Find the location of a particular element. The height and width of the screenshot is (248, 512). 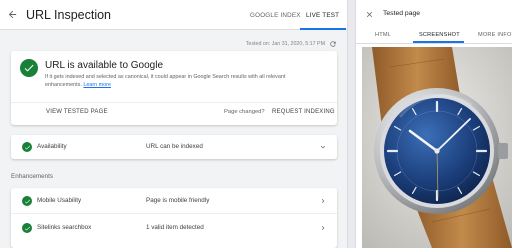

close-icon is located at coordinates (369, 14).